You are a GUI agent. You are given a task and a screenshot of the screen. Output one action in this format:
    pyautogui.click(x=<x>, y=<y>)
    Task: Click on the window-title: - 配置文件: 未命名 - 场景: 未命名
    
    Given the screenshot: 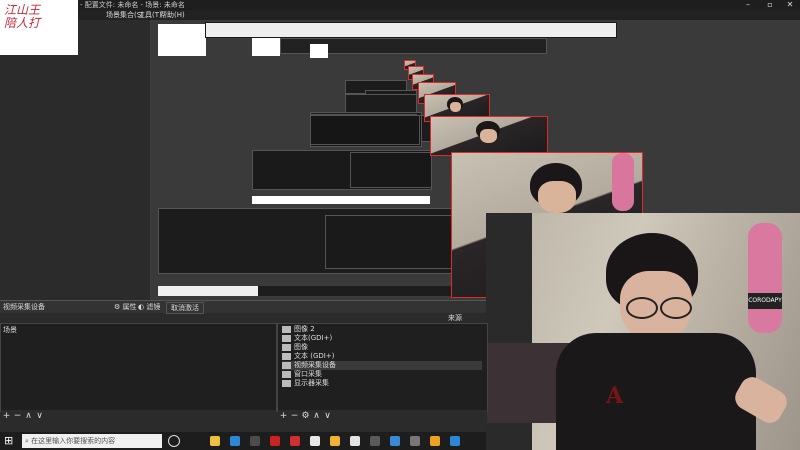 What is the action you would take?
    pyautogui.click(x=132, y=5)
    